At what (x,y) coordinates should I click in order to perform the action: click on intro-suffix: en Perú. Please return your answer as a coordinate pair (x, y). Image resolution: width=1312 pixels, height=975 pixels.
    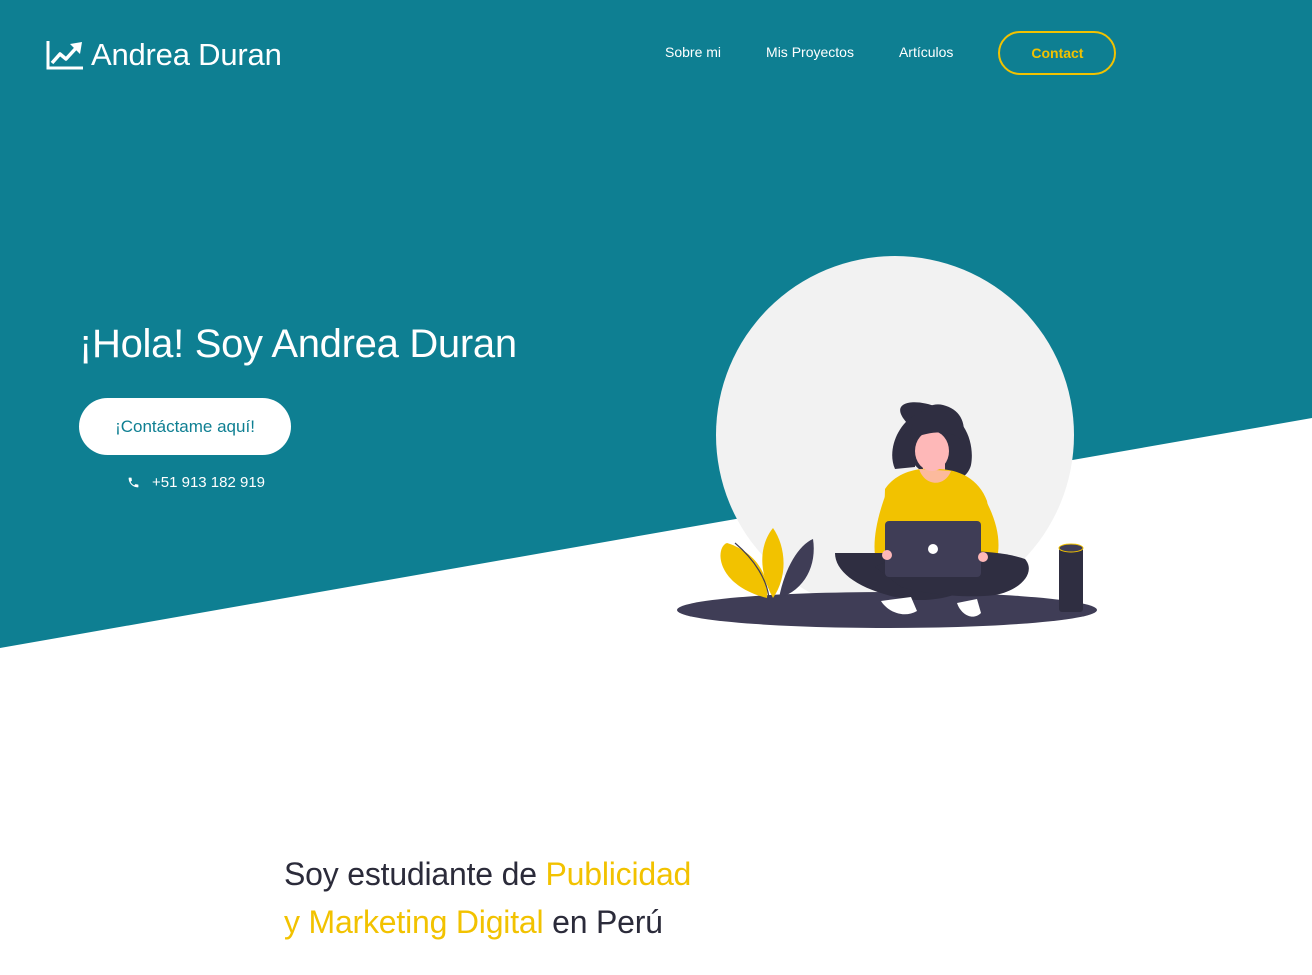
    Looking at the image, I should click on (603, 922).